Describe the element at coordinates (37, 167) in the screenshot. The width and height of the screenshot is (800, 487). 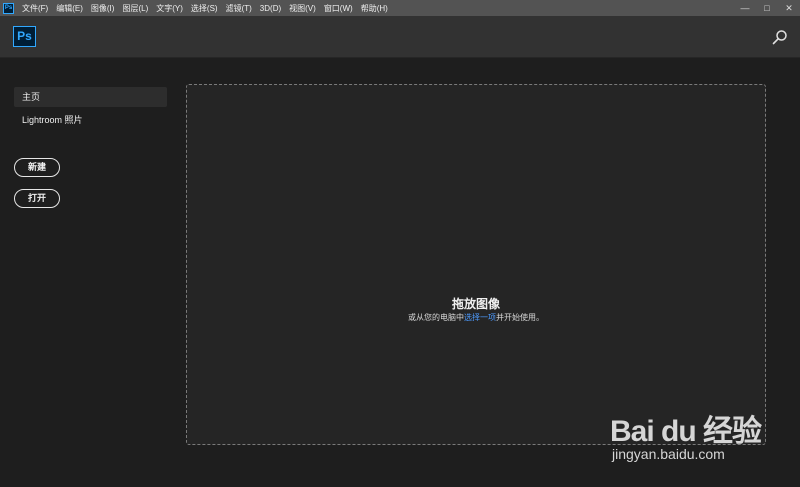
I see `new-button: 新建` at that location.